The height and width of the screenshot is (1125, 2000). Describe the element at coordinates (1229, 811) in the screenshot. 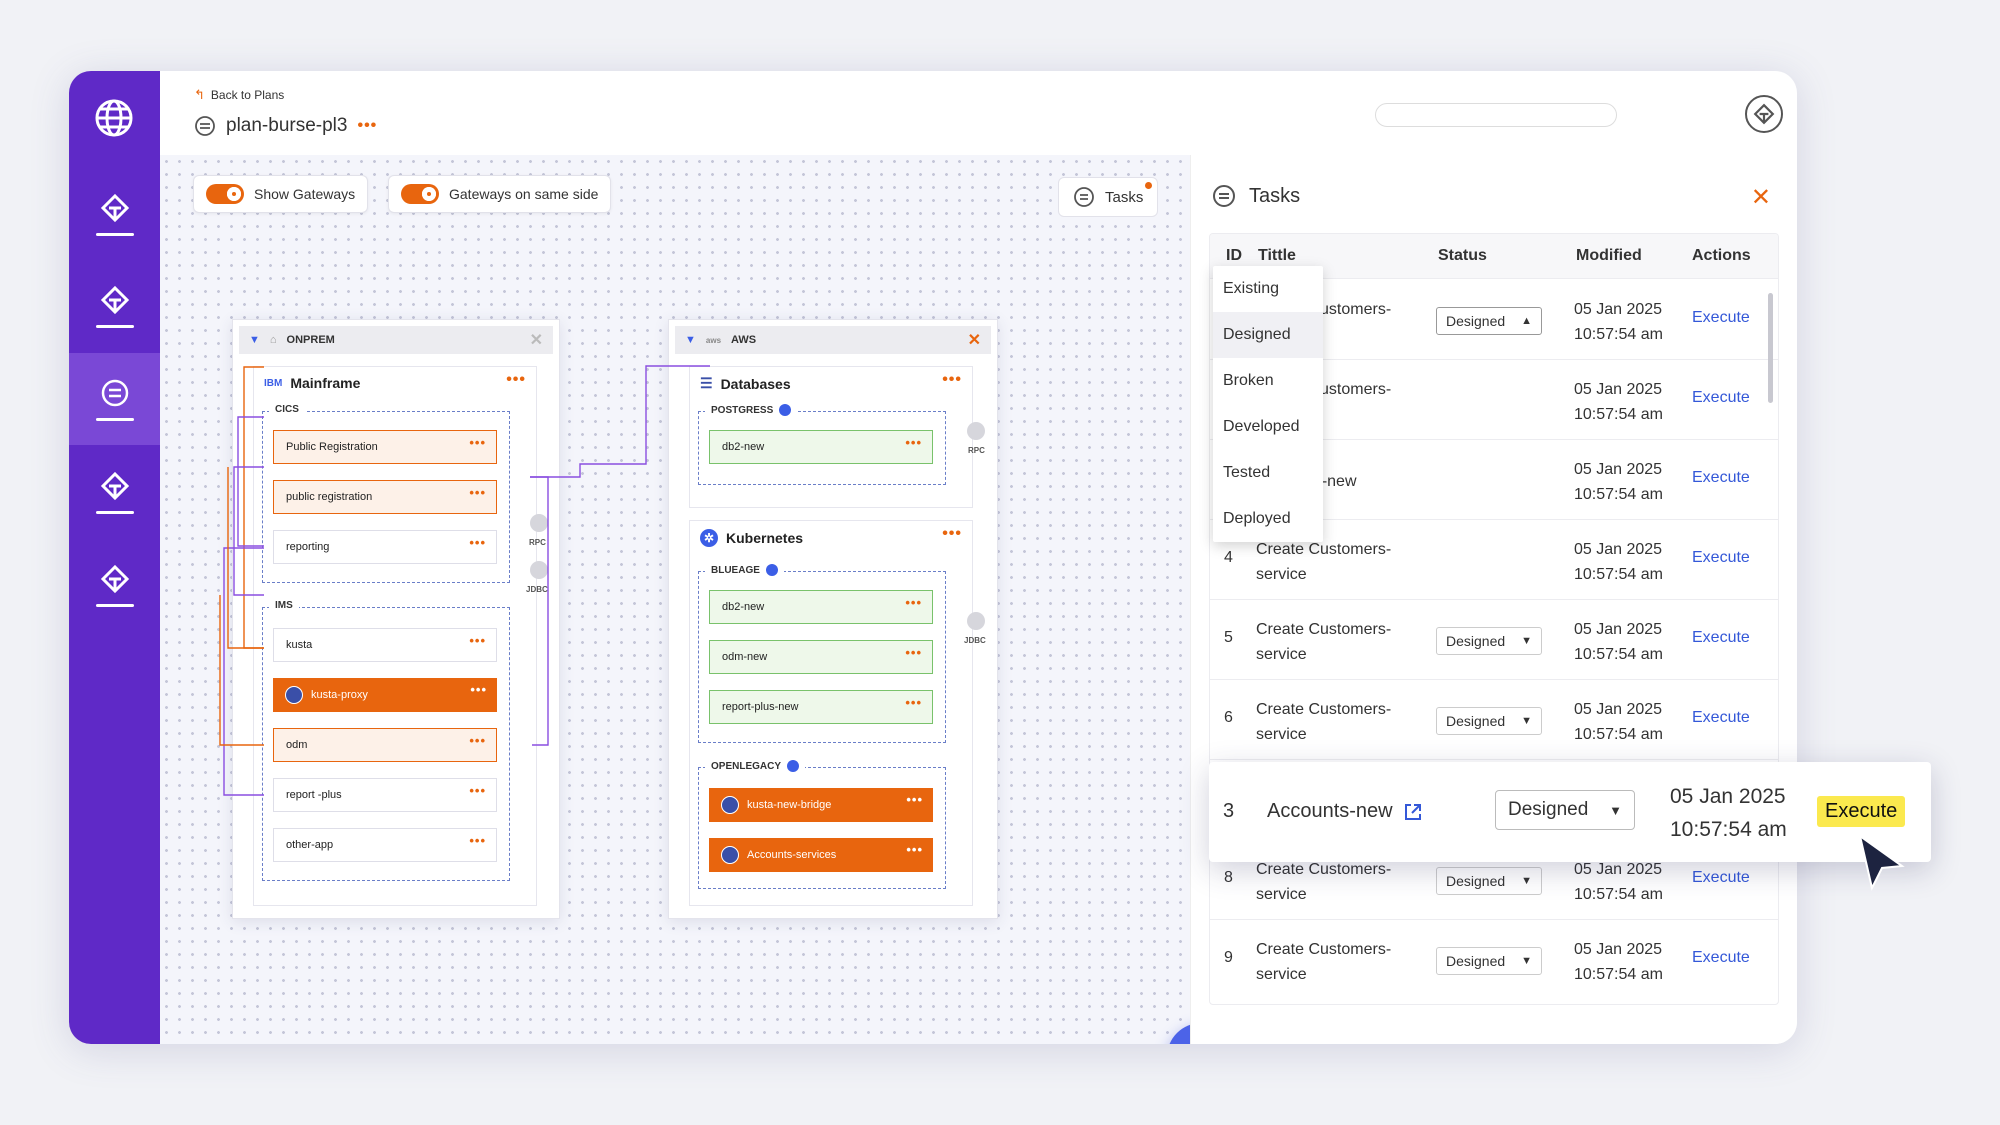

I see `row-id: 3` at that location.